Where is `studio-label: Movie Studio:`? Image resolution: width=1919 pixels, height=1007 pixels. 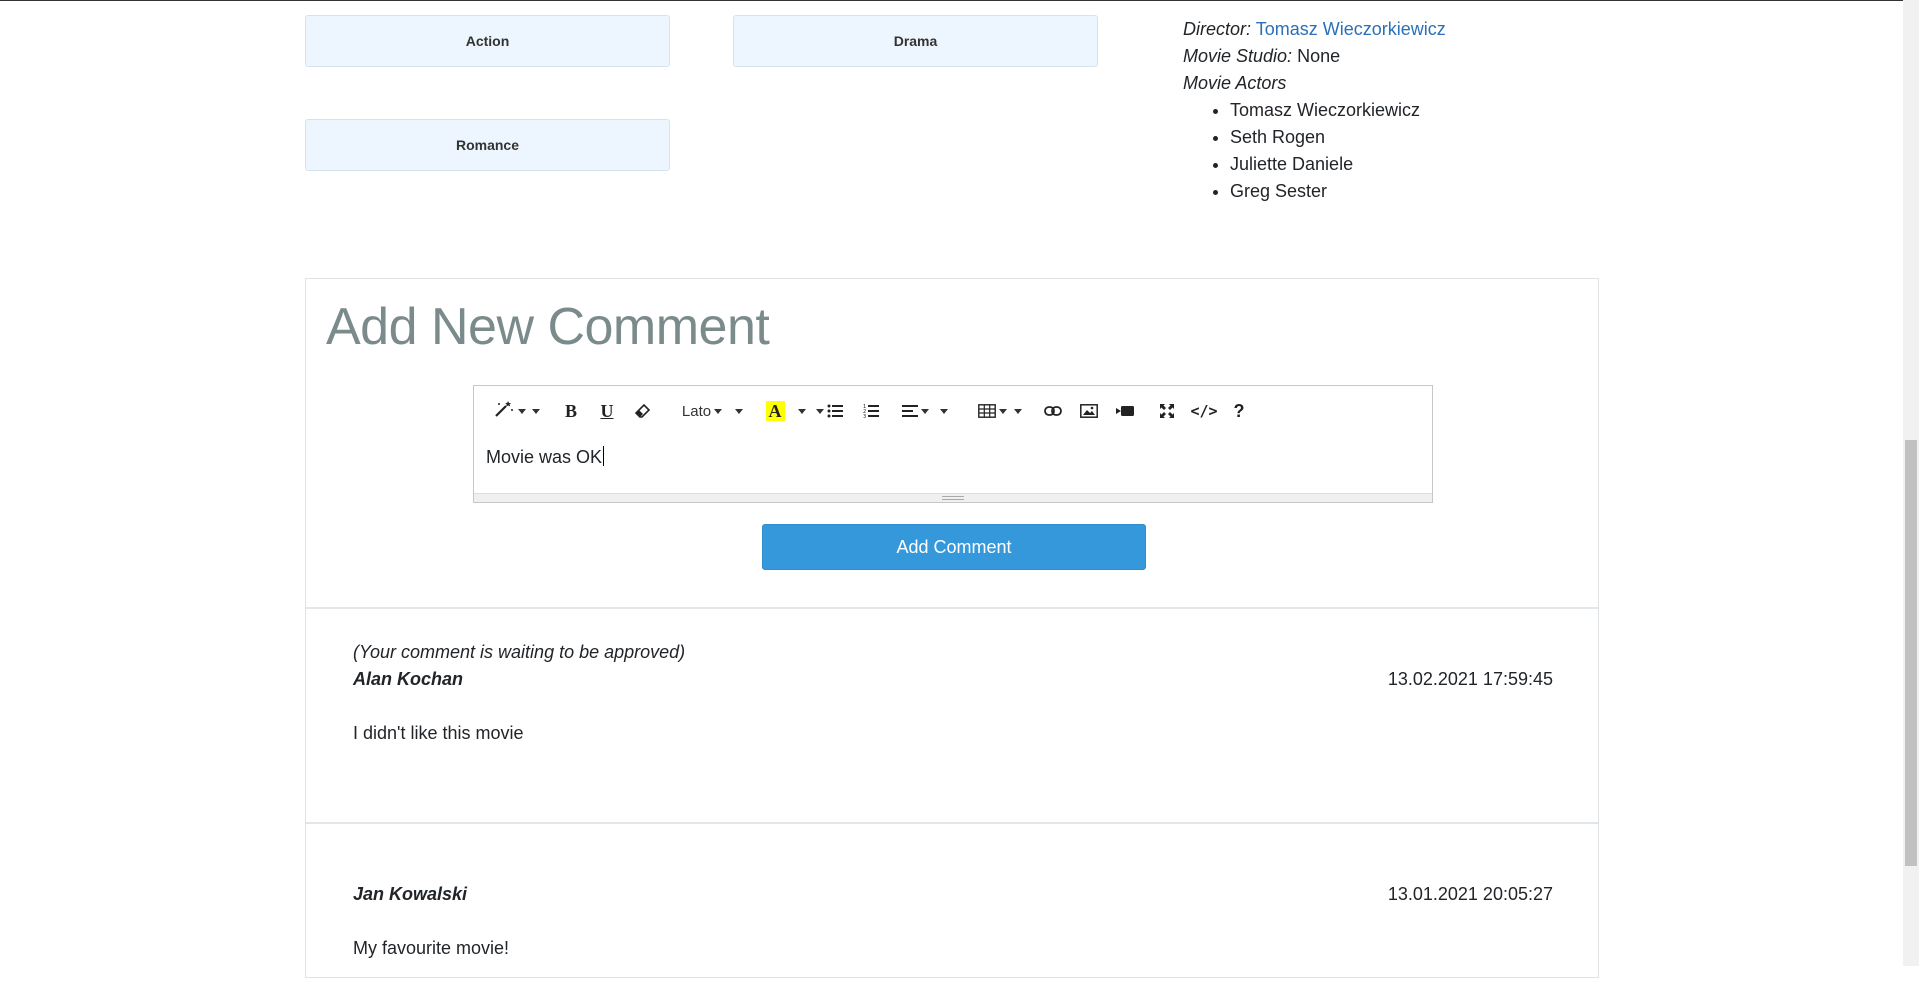
studio-label: Movie Studio: is located at coordinates (1238, 56).